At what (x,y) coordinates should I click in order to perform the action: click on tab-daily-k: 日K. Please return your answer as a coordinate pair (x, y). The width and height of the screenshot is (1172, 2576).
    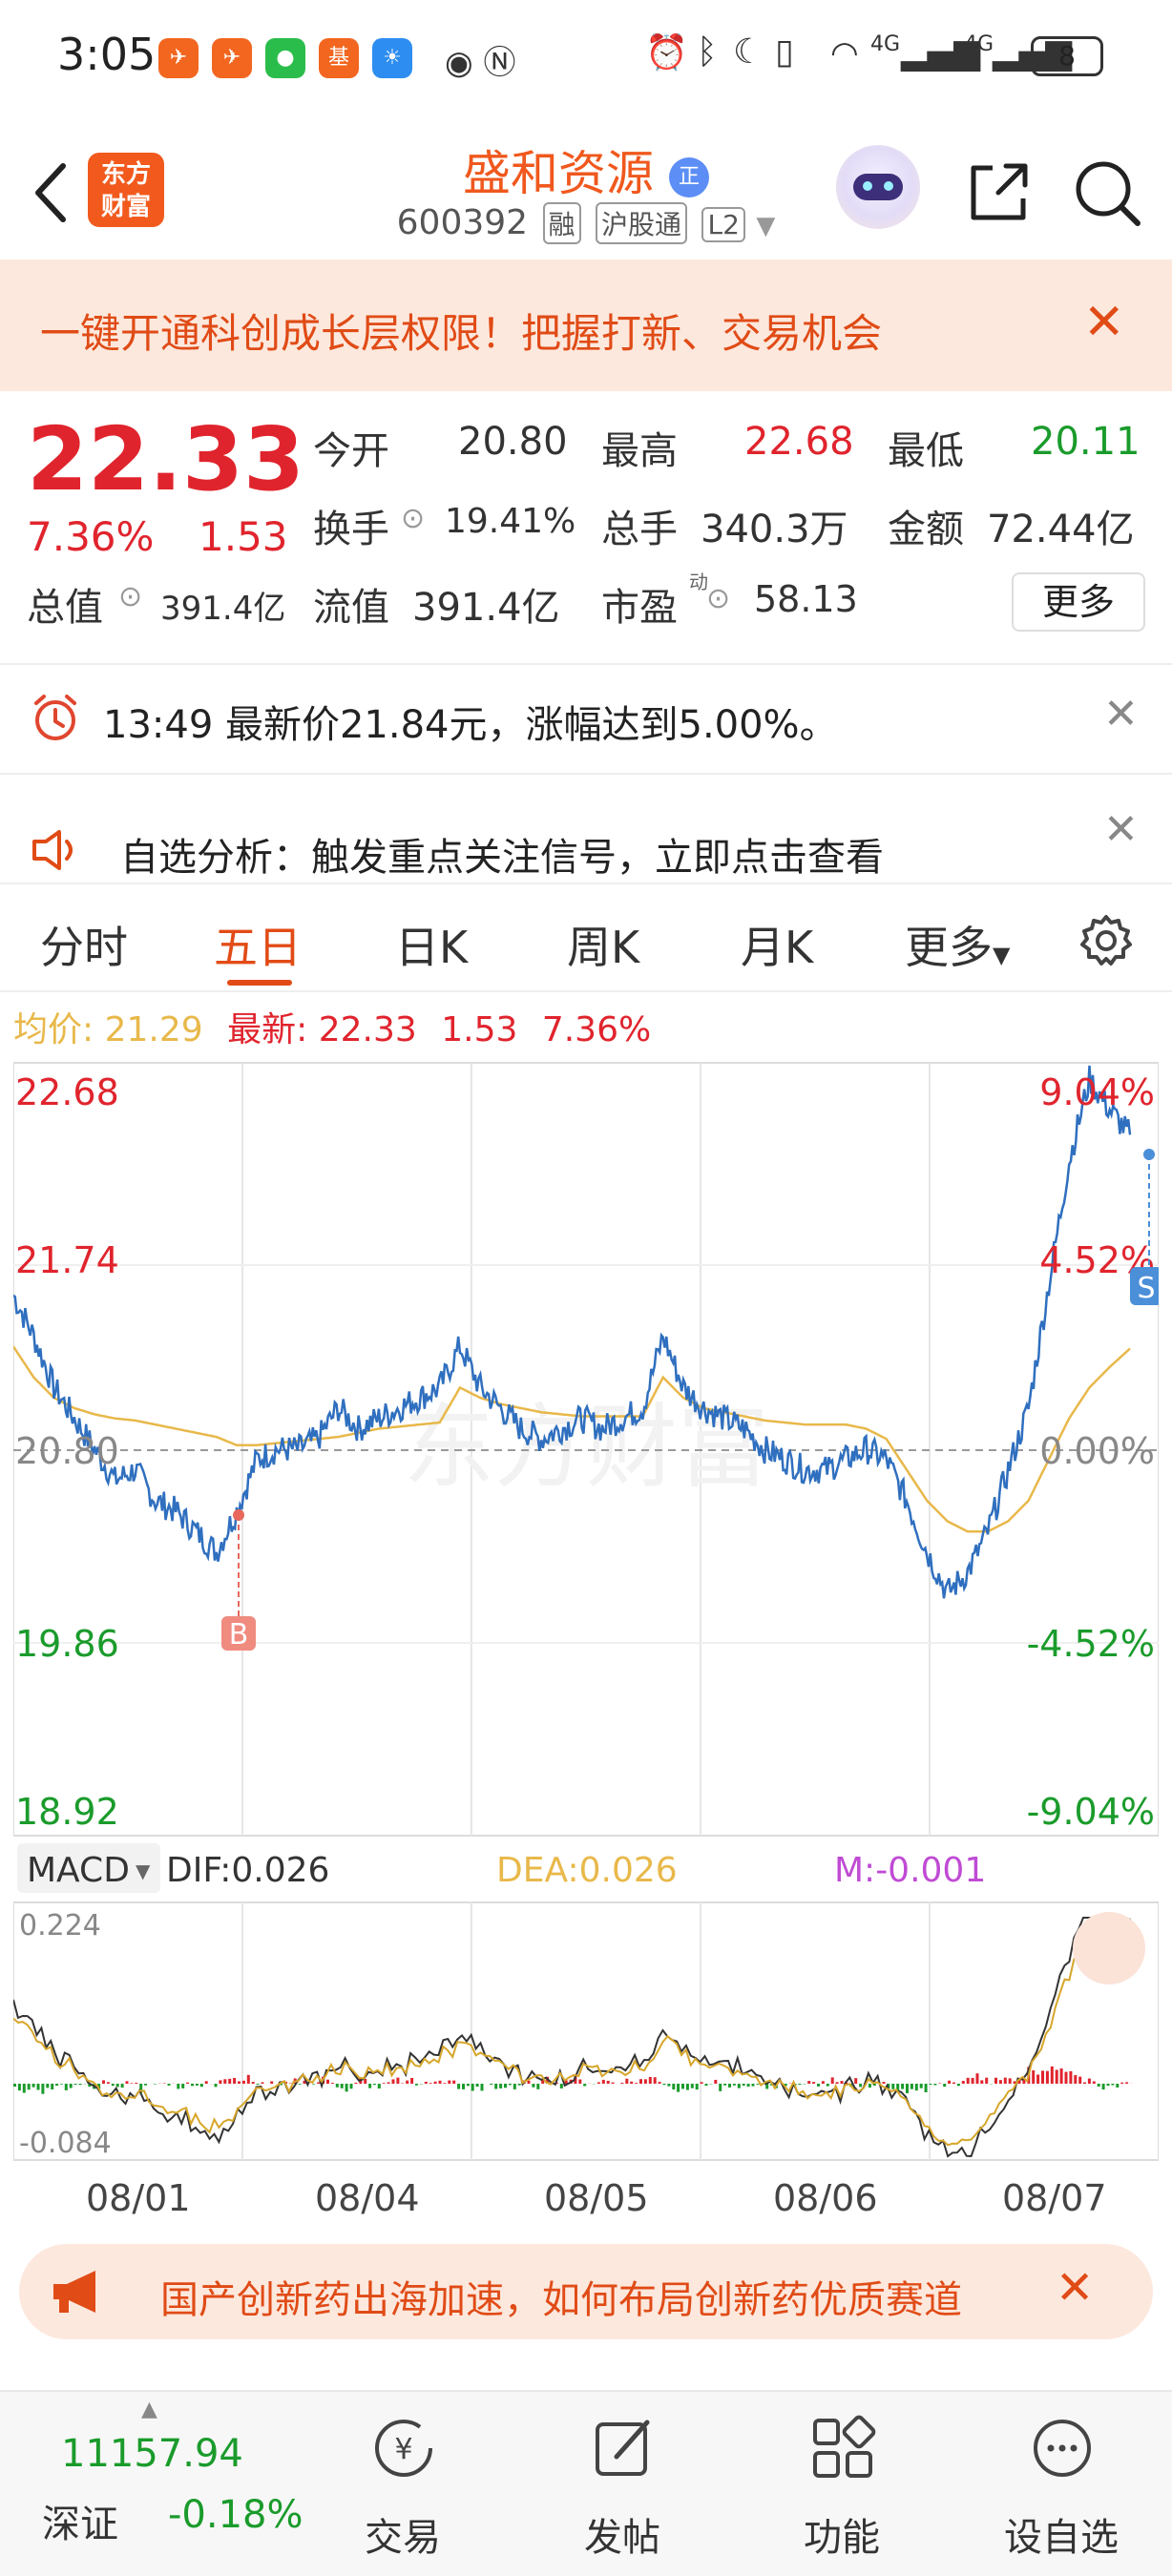
    Looking at the image, I should click on (431, 944).